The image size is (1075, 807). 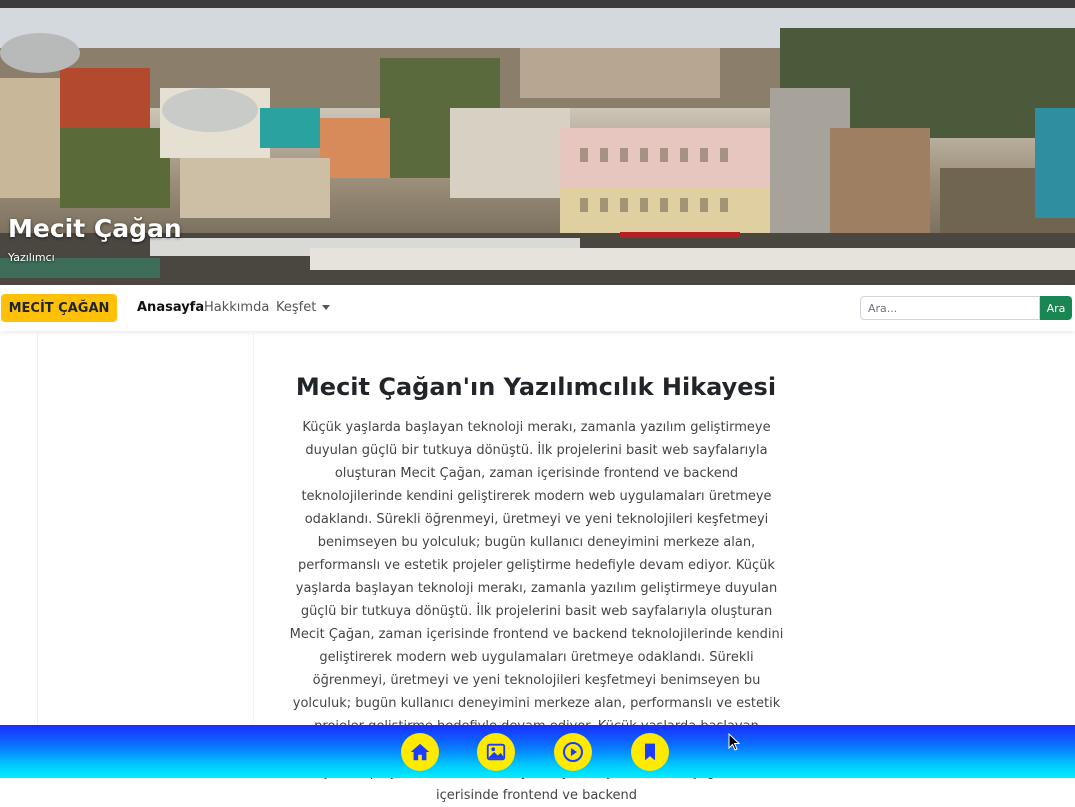 I want to click on gallery-button, so click(x=496, y=752).